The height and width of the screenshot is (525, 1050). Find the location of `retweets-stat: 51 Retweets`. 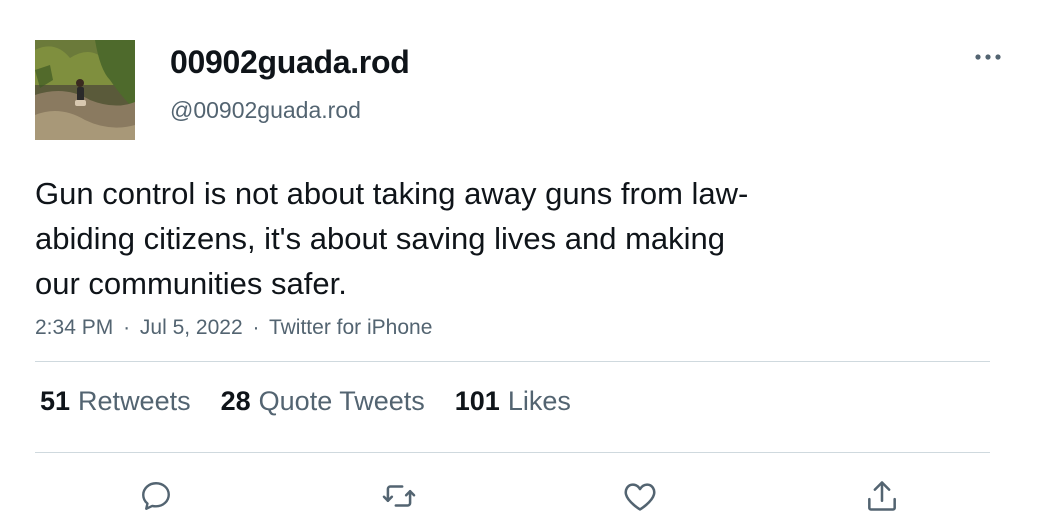

retweets-stat: 51 Retweets is located at coordinates (115, 401).